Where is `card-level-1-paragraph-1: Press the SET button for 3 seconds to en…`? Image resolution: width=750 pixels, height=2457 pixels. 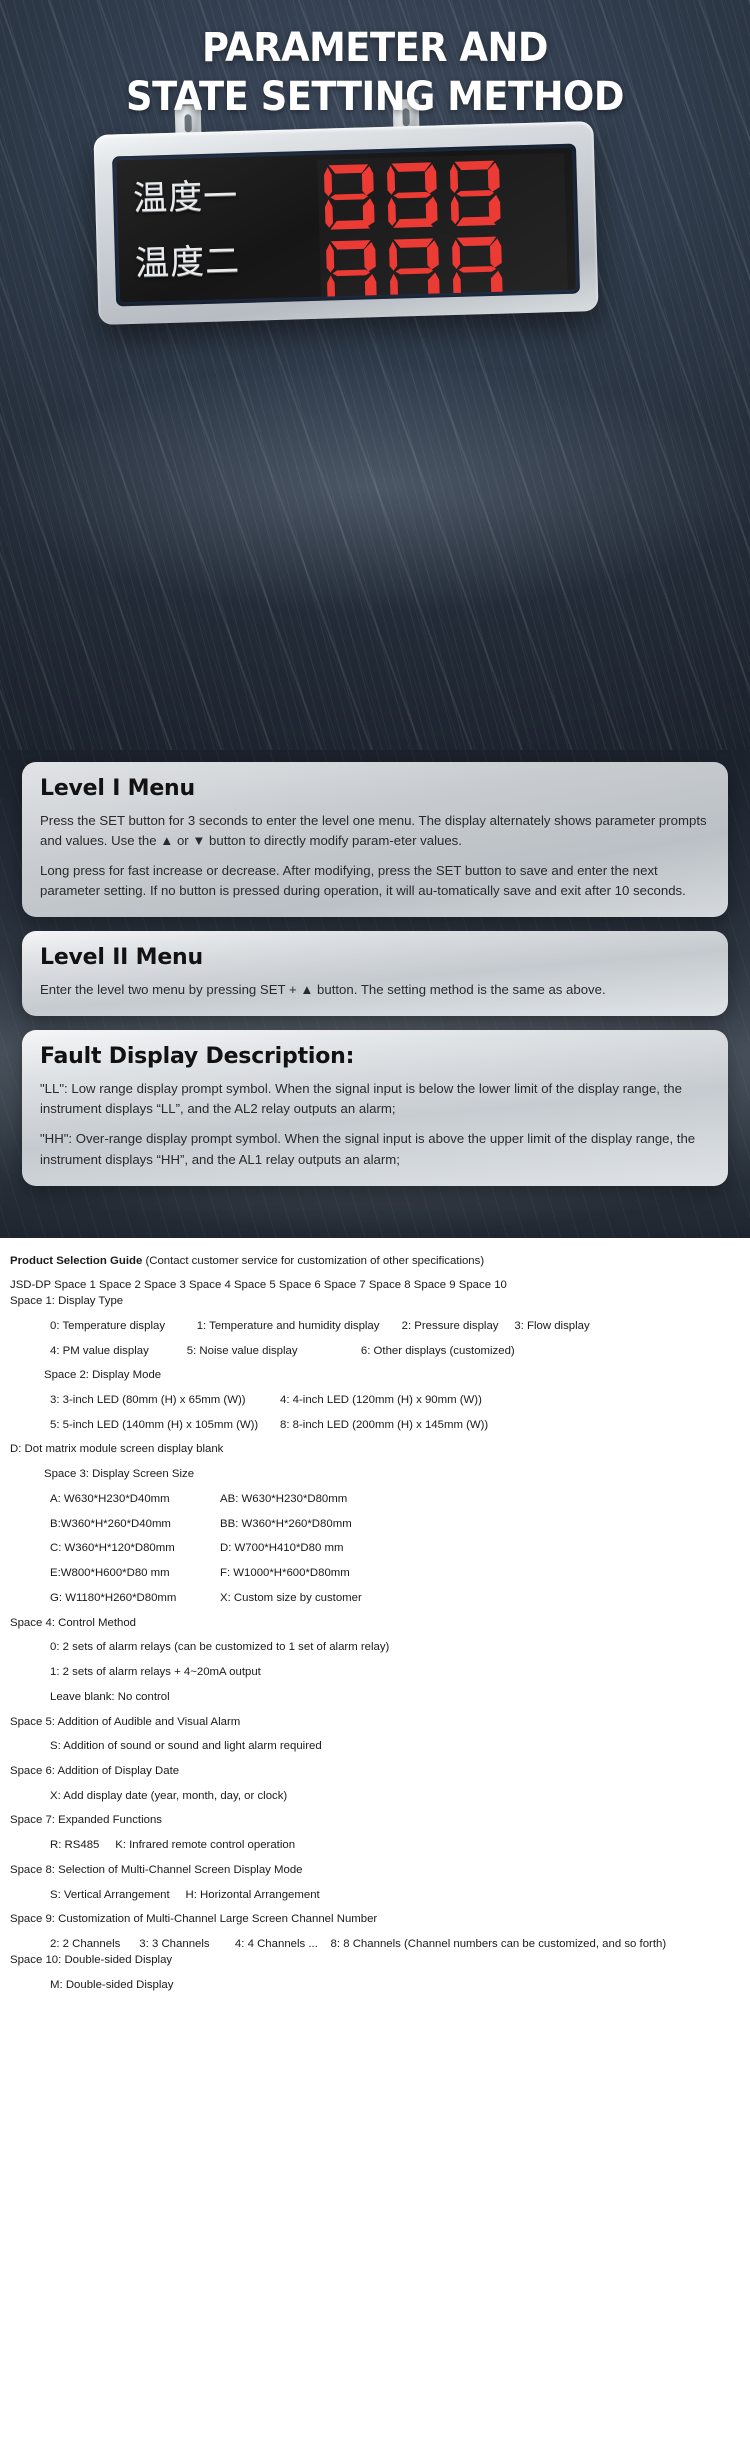
card-level-1-paragraph-1: Press the SET button for 3 seconds to en… is located at coordinates (373, 831).